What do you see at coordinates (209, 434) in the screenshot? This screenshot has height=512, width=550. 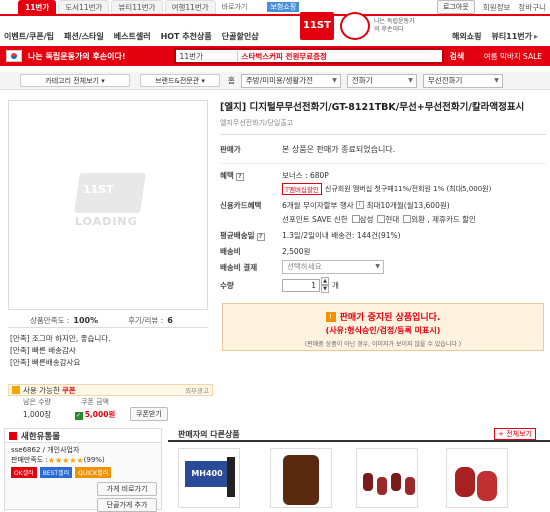 I see `other-products-title: 판매자의 다른상품` at bounding box center [209, 434].